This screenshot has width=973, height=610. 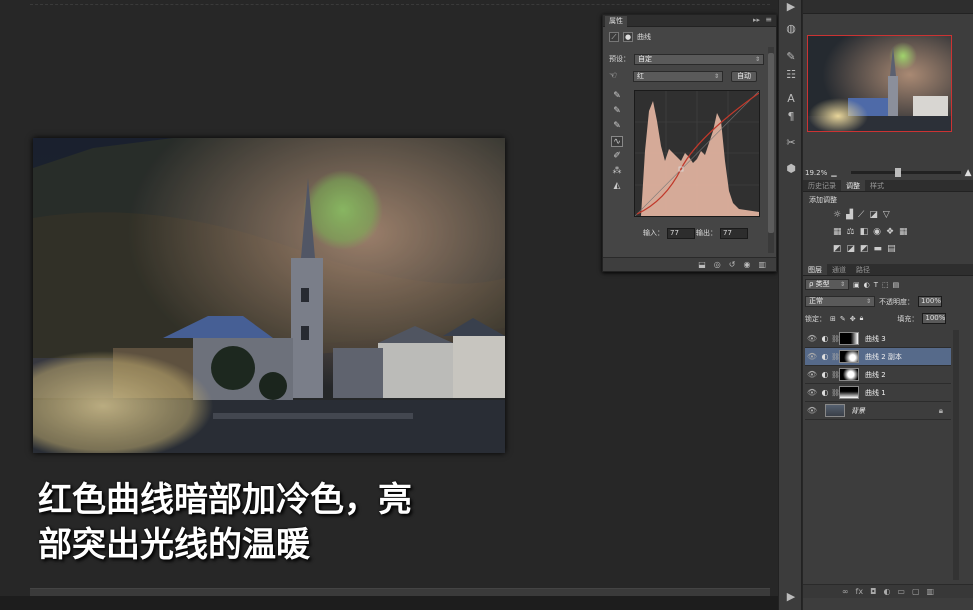 What do you see at coordinates (791, 74) in the screenshot?
I see `brush-settings-icon: ☷` at bounding box center [791, 74].